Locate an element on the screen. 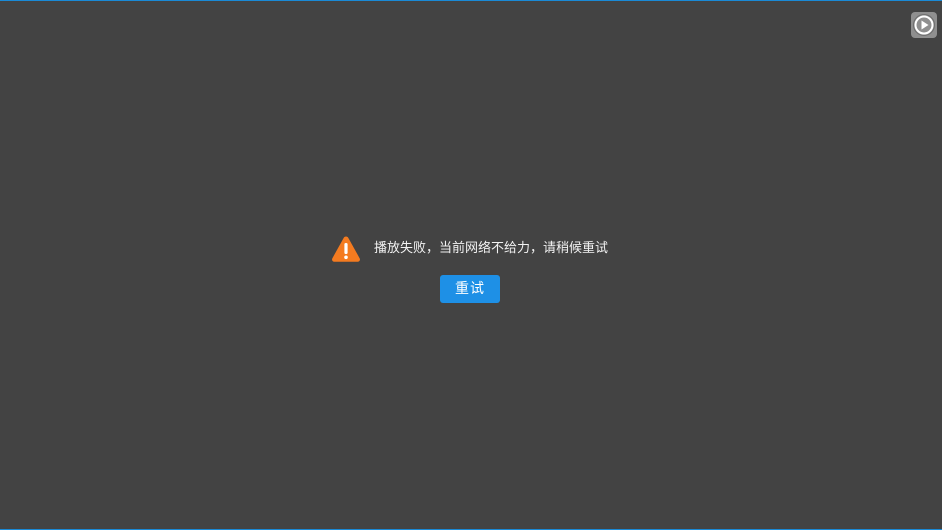 This screenshot has width=942, height=530. retry-button: 重试 is located at coordinates (470, 289).